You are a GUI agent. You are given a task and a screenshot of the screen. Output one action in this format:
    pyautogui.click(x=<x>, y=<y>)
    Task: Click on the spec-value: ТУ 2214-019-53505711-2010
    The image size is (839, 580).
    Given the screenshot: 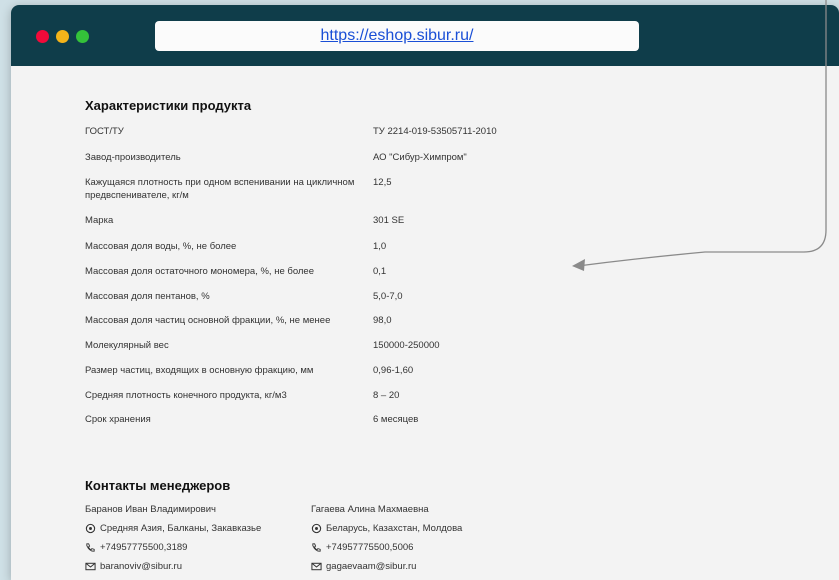 What is the action you would take?
    pyautogui.click(x=435, y=131)
    